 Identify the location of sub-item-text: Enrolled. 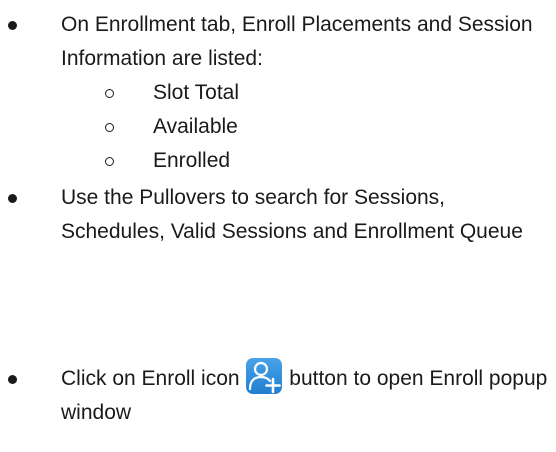
(192, 160).